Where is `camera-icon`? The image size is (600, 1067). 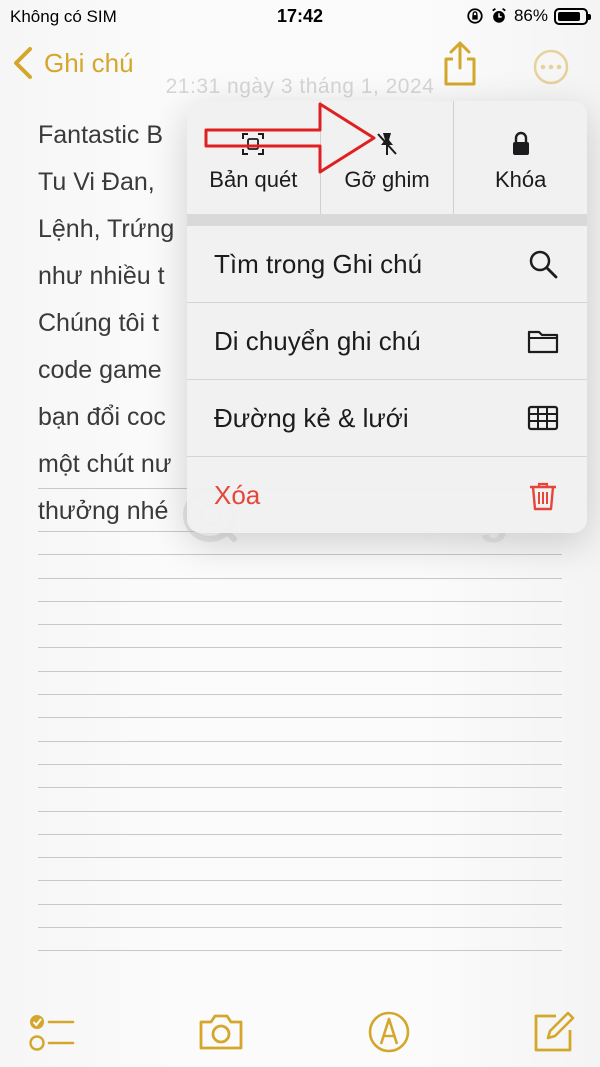 camera-icon is located at coordinates (221, 1032).